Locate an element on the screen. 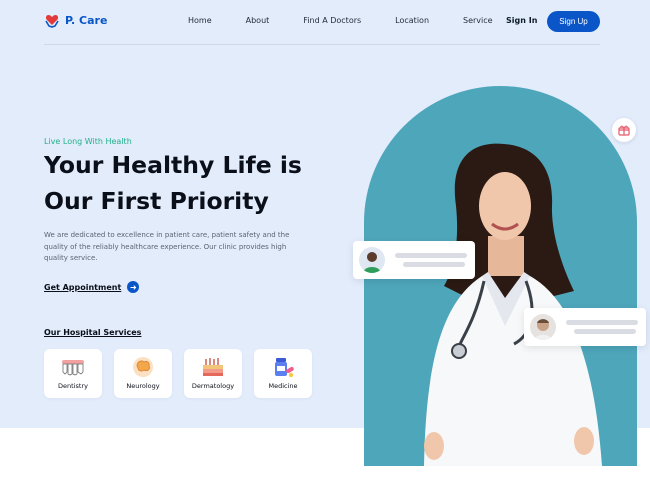 The image size is (650, 485). pill-bottle-icon is located at coordinates (284, 368).